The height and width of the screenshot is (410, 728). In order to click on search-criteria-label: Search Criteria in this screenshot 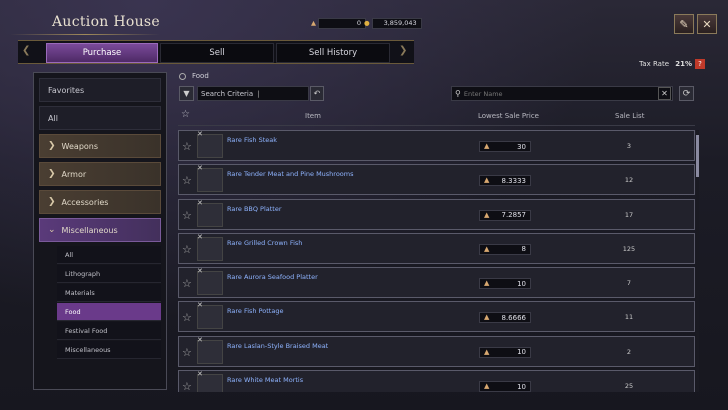, I will do `click(227, 93)`.